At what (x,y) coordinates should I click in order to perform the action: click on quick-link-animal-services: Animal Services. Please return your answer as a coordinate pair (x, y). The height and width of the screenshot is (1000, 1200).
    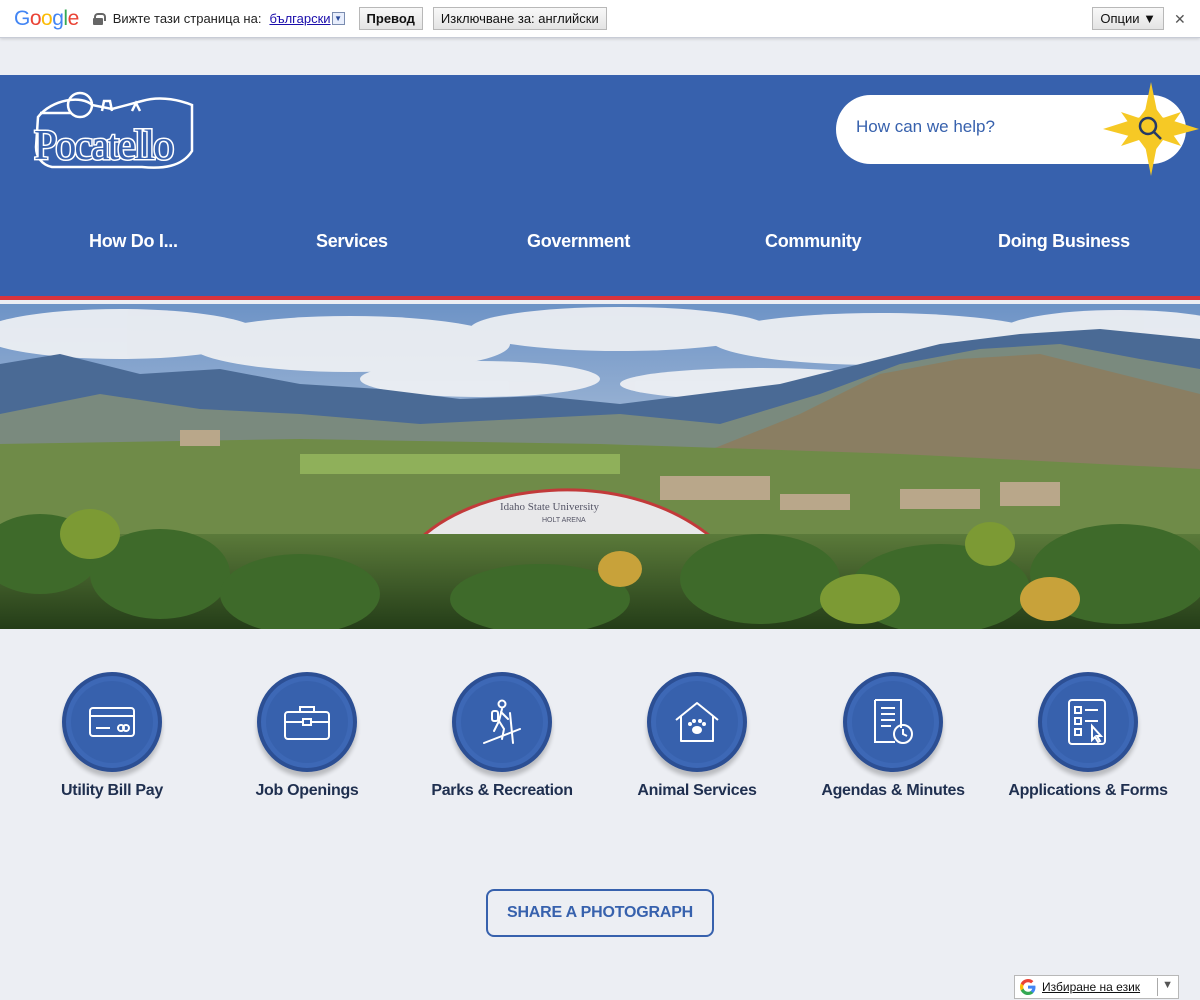
    Looking at the image, I should click on (697, 736).